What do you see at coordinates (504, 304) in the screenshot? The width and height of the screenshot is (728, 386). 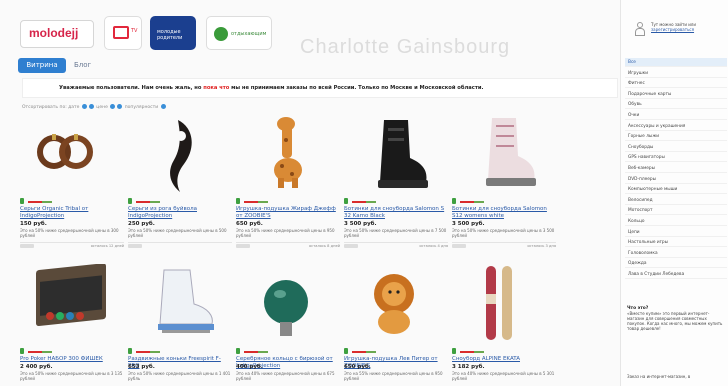 I see `product-image-snowboard` at bounding box center [504, 304].